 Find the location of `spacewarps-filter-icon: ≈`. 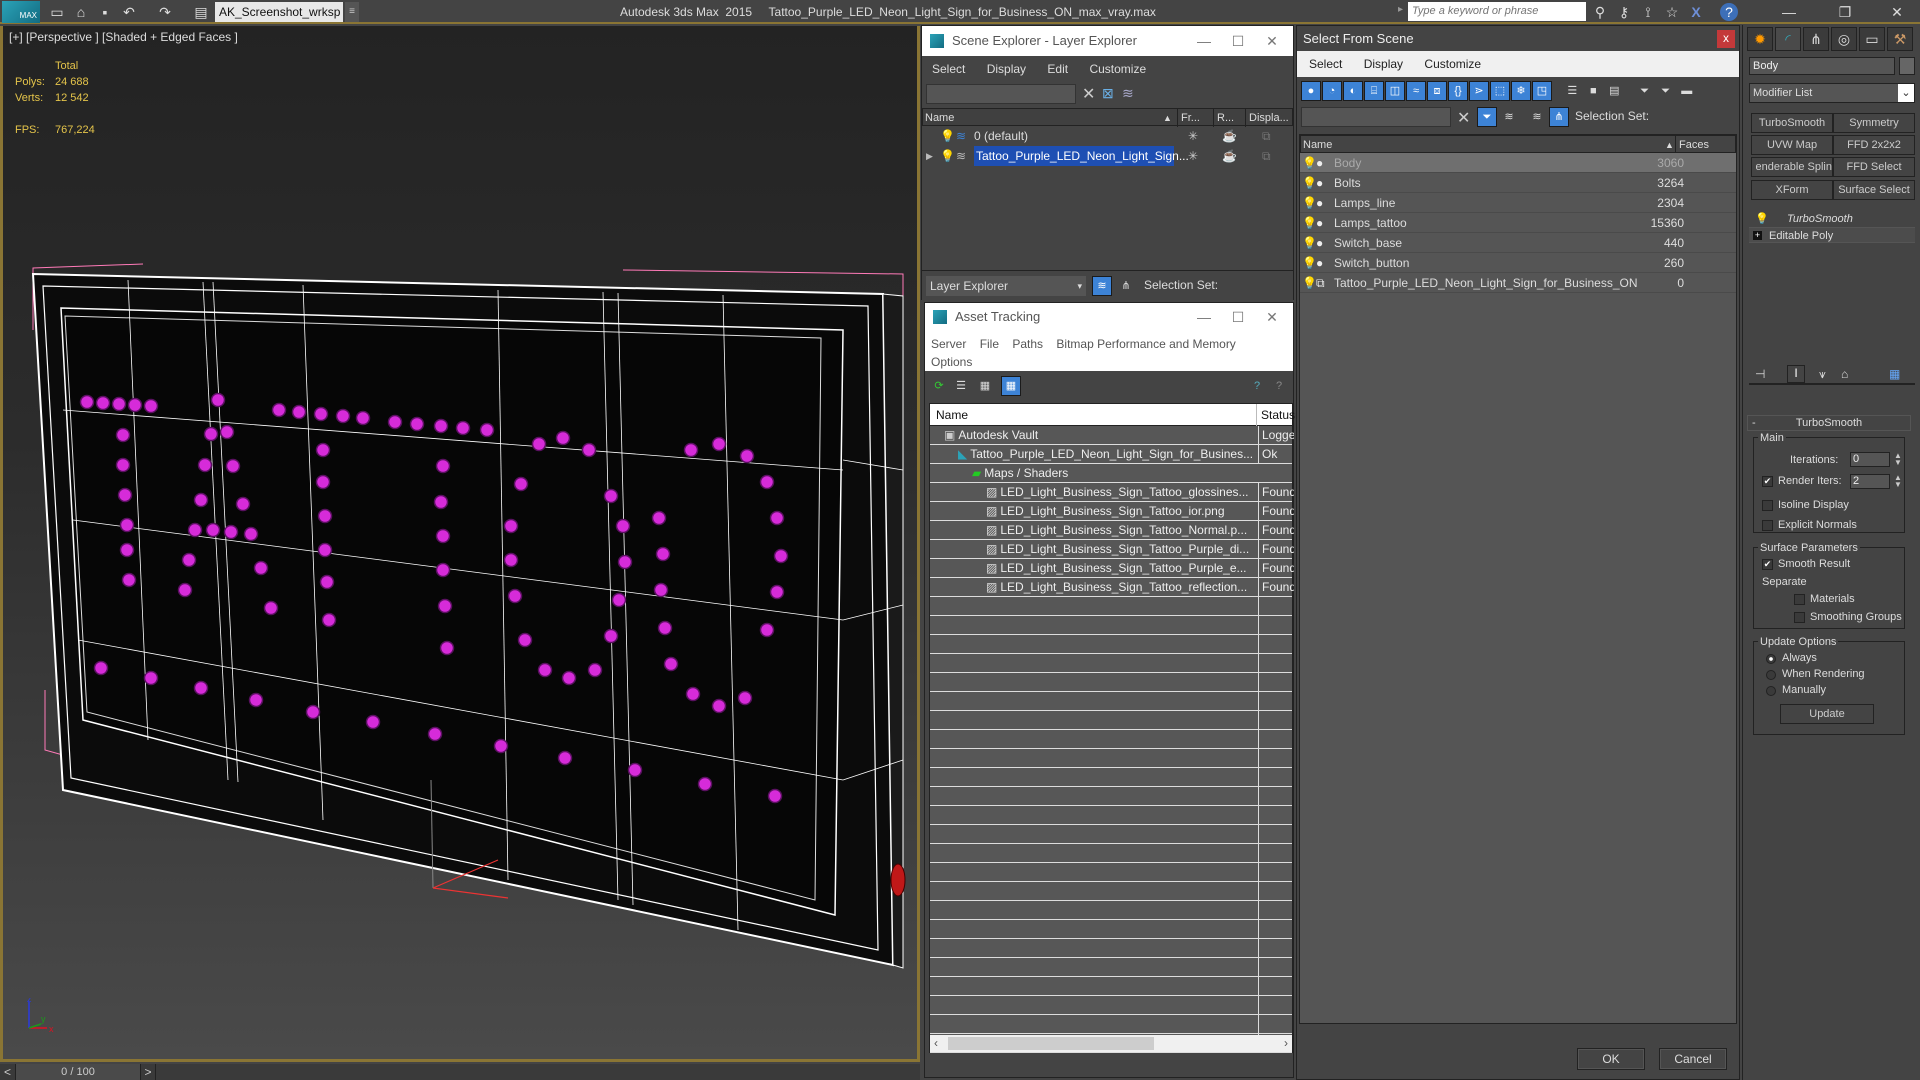

spacewarps-filter-icon: ≈ is located at coordinates (1416, 91).